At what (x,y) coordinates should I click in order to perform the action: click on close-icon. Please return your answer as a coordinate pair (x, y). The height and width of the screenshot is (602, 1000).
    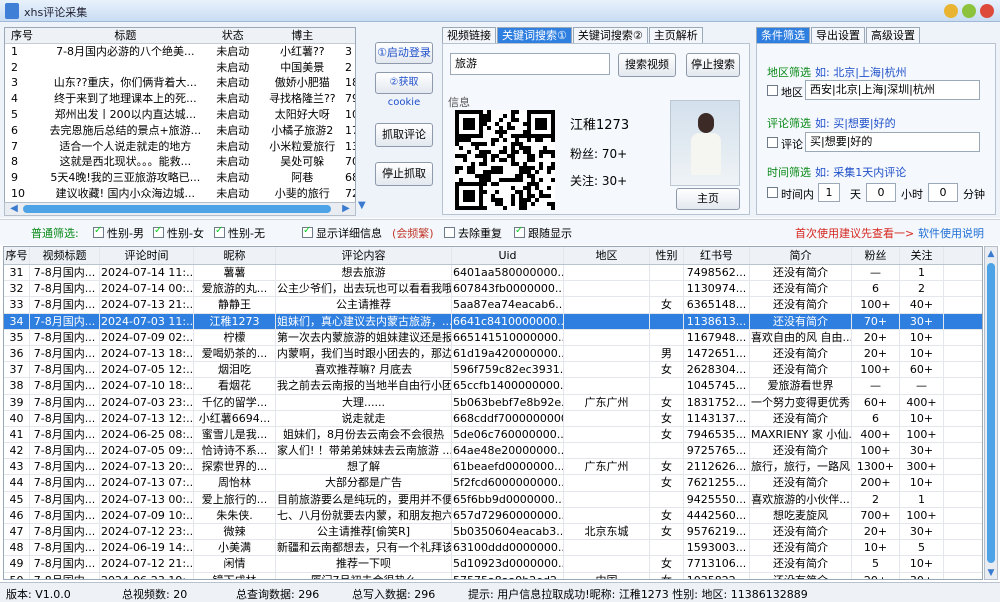
    Looking at the image, I should click on (987, 11).